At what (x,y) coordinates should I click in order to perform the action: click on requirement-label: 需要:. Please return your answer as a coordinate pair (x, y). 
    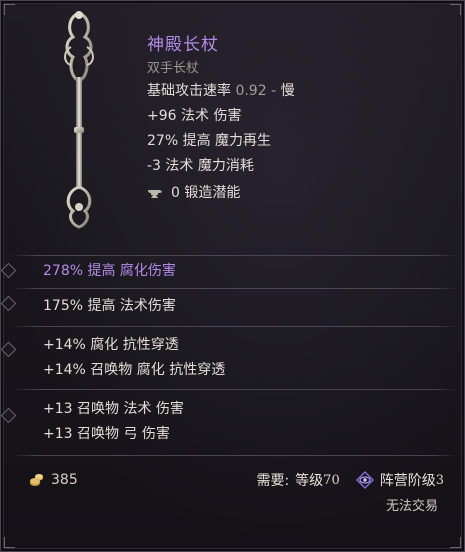
    Looking at the image, I should click on (273, 481).